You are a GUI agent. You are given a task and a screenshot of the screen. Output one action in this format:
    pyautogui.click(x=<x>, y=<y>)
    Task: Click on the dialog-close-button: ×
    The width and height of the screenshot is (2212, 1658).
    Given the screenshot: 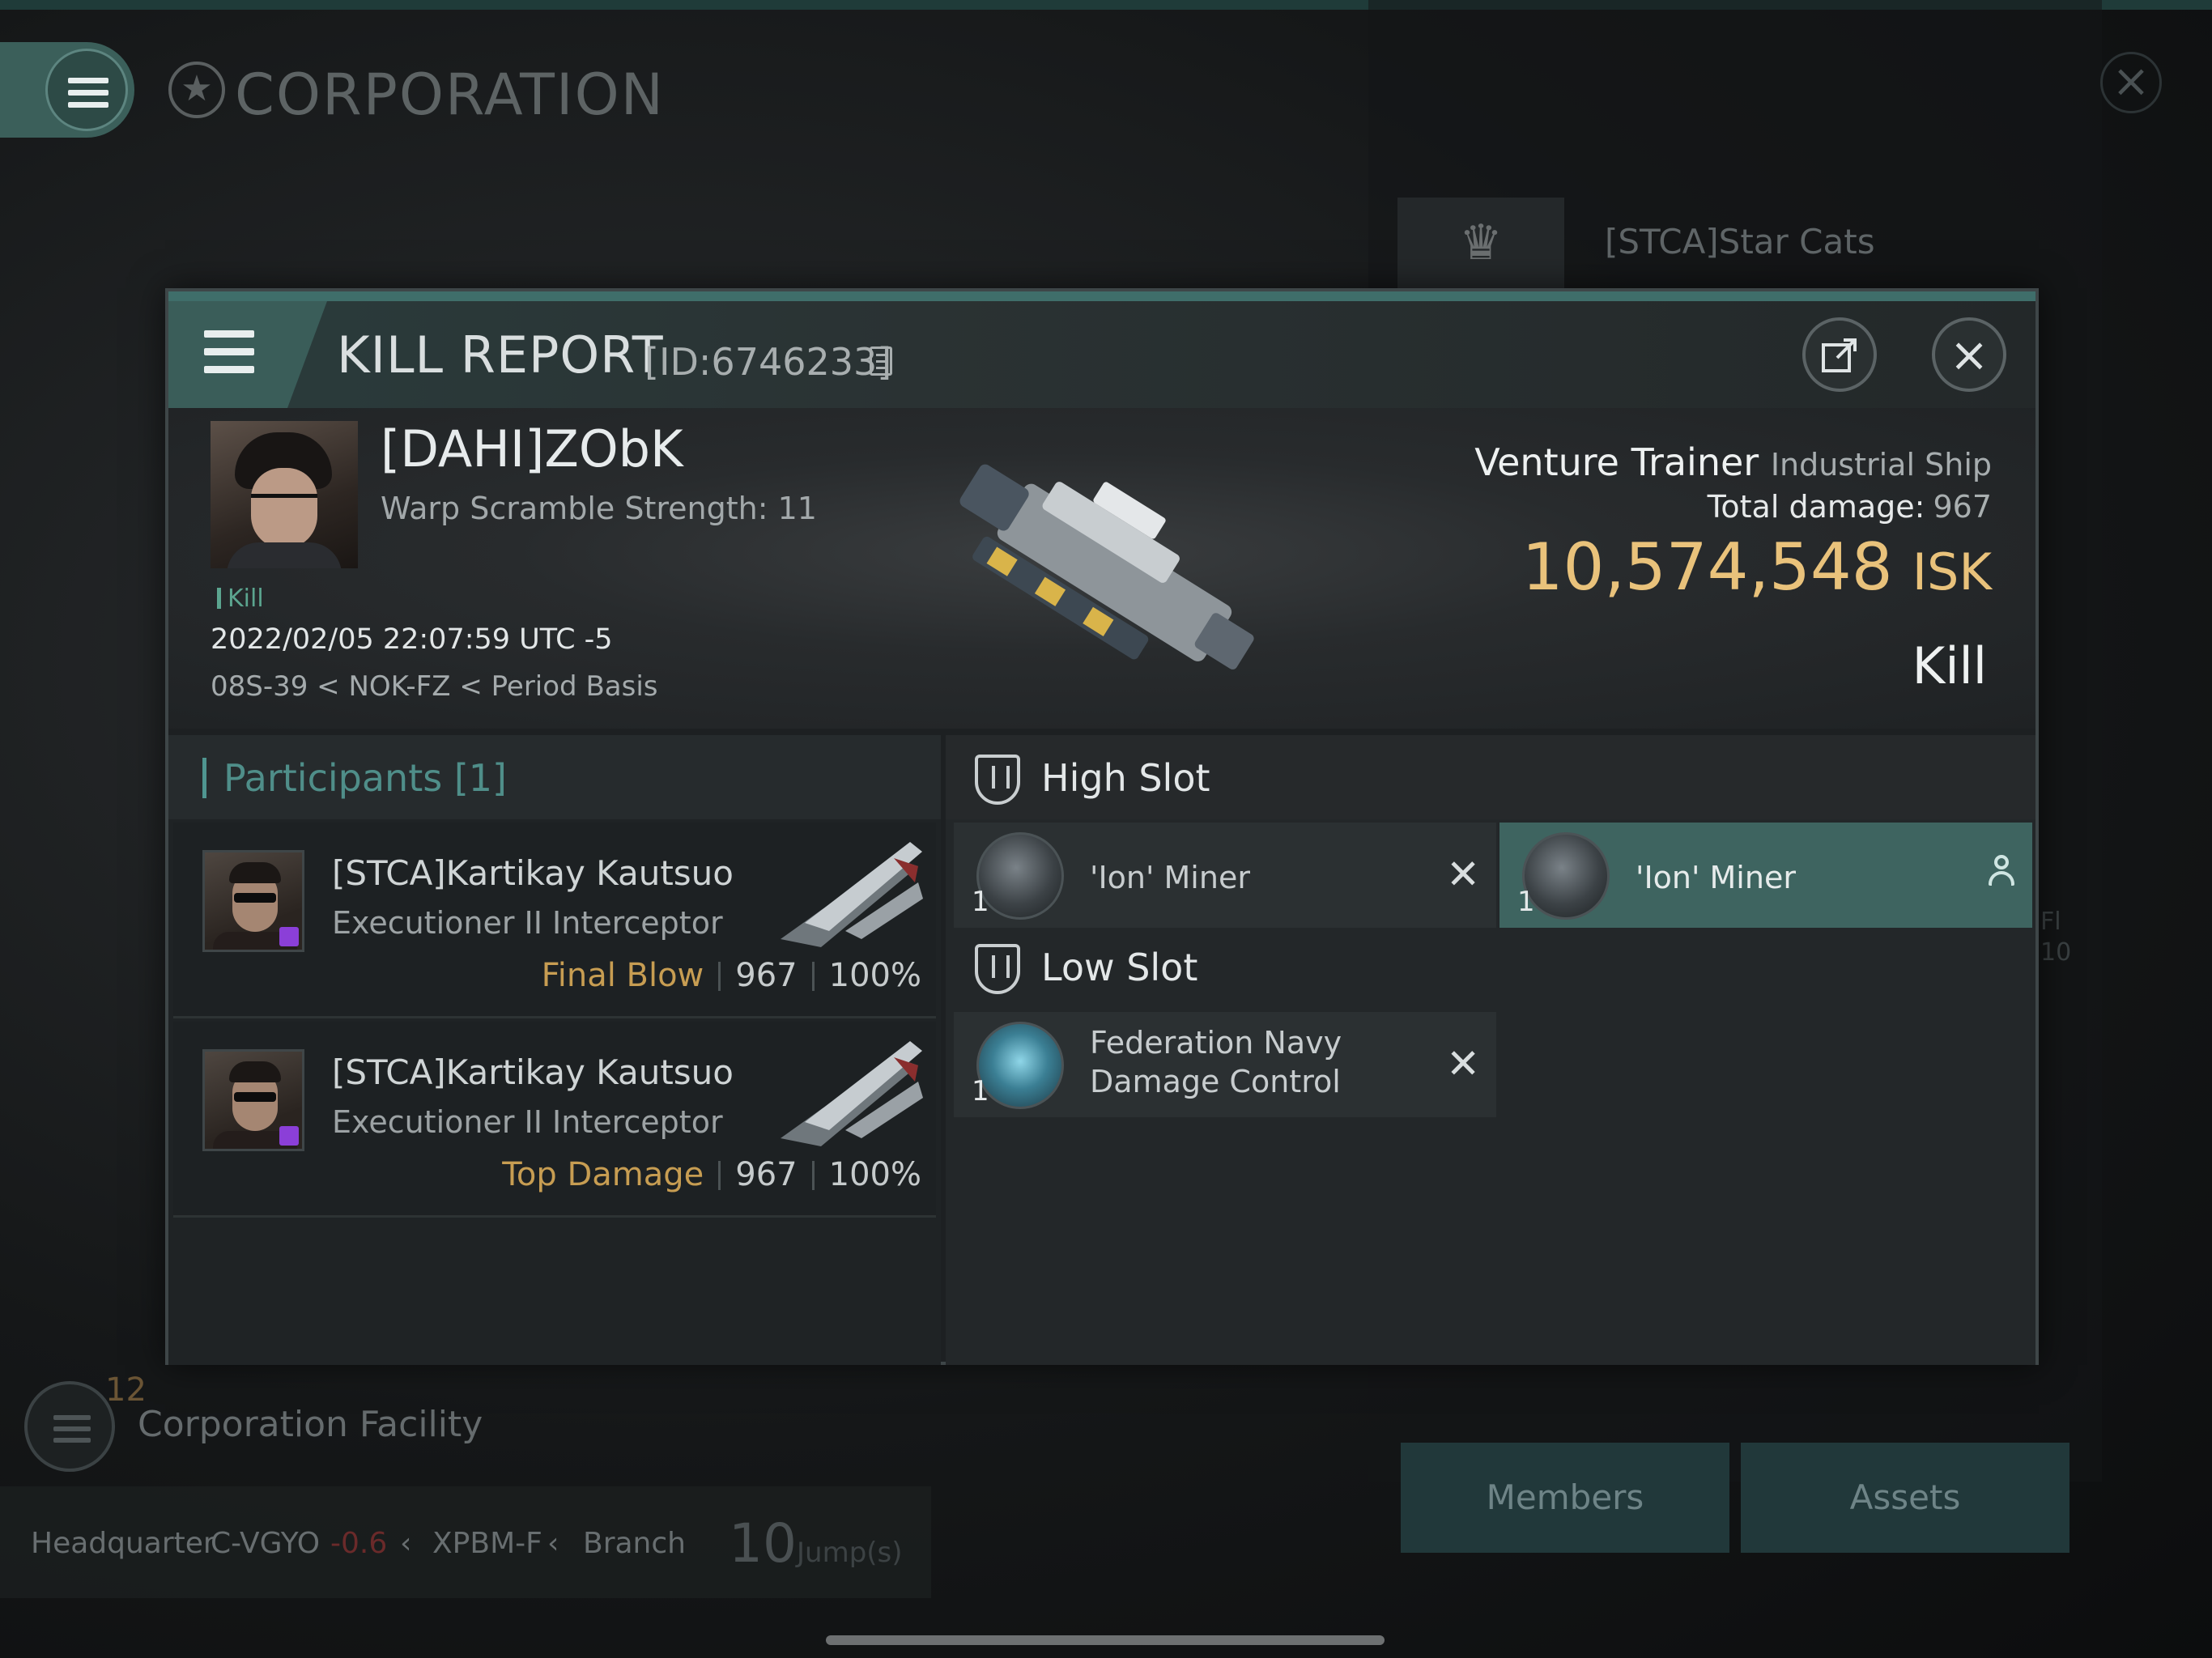 What is the action you would take?
    pyautogui.click(x=1969, y=354)
    